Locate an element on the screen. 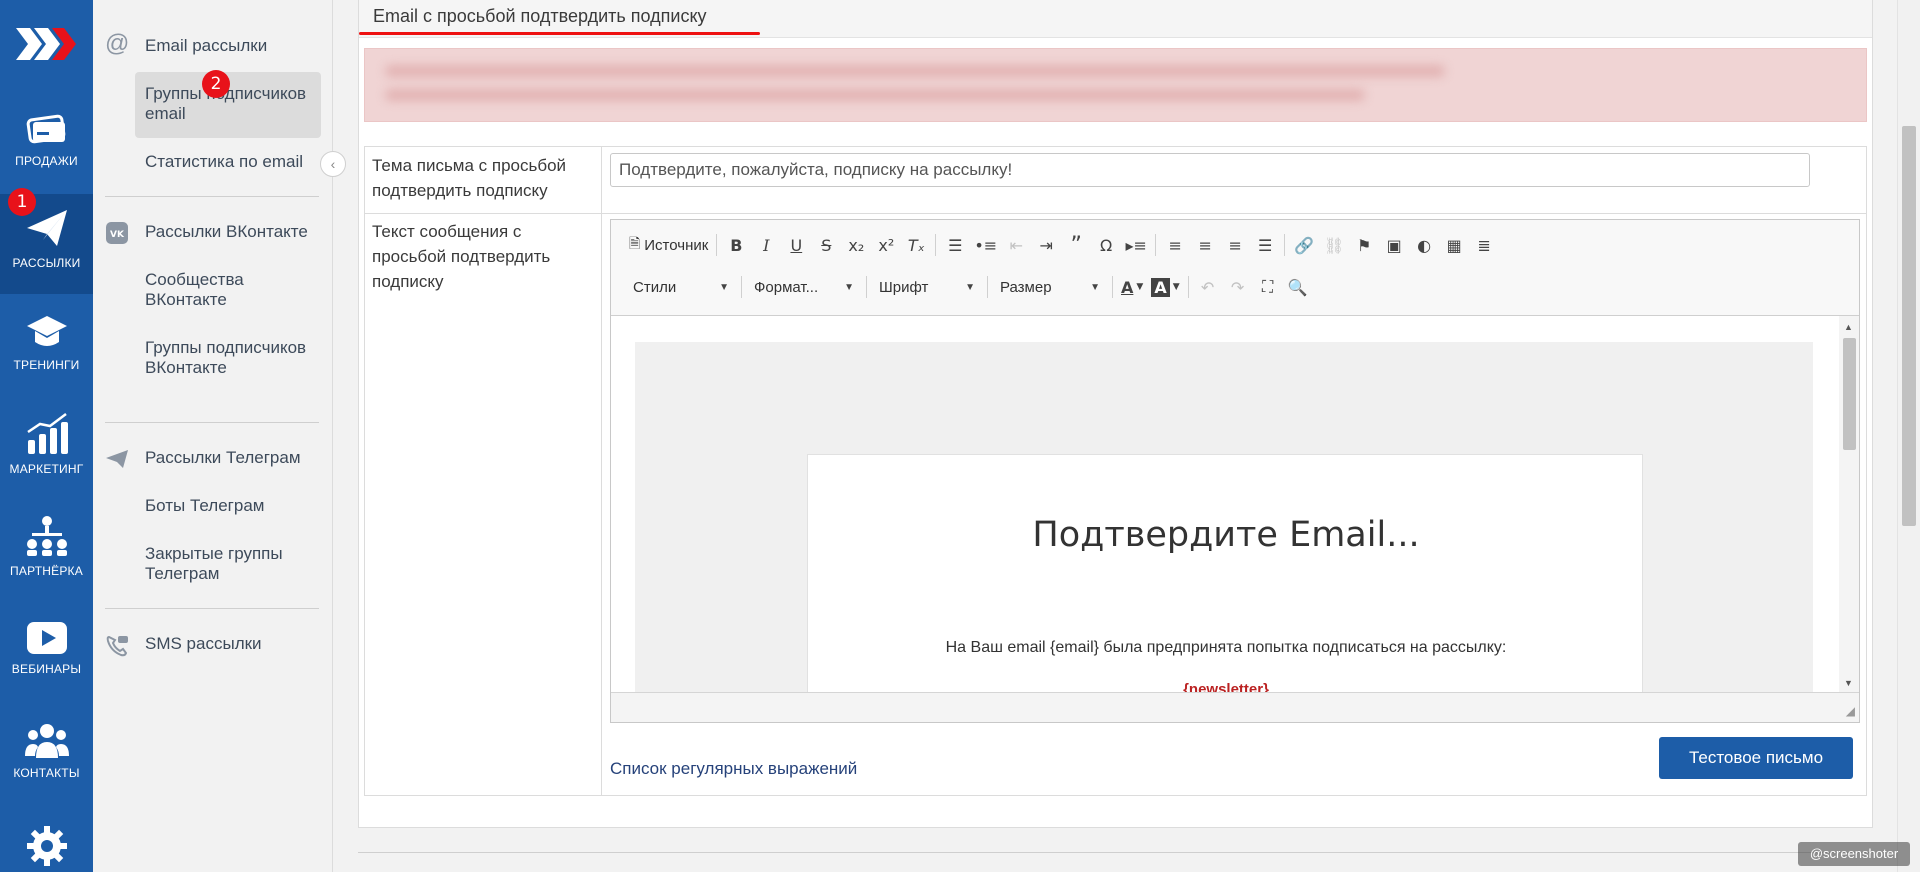 This screenshot has width=1920, height=872. play-icon is located at coordinates (46, 638).